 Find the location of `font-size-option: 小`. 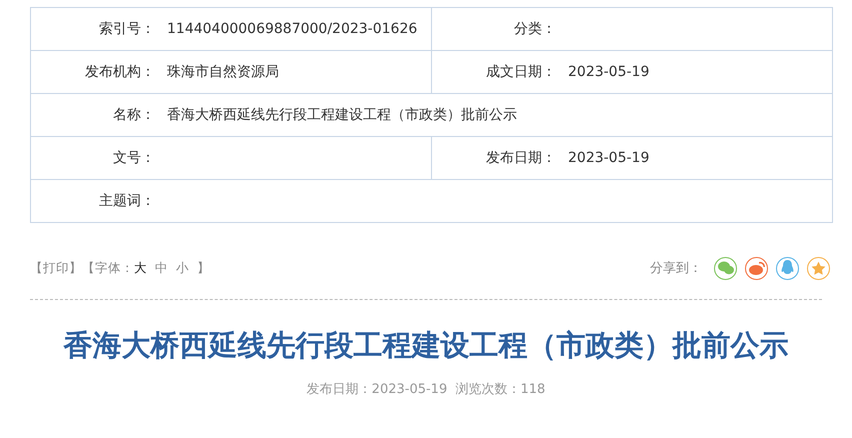

font-size-option: 小 is located at coordinates (182, 268).